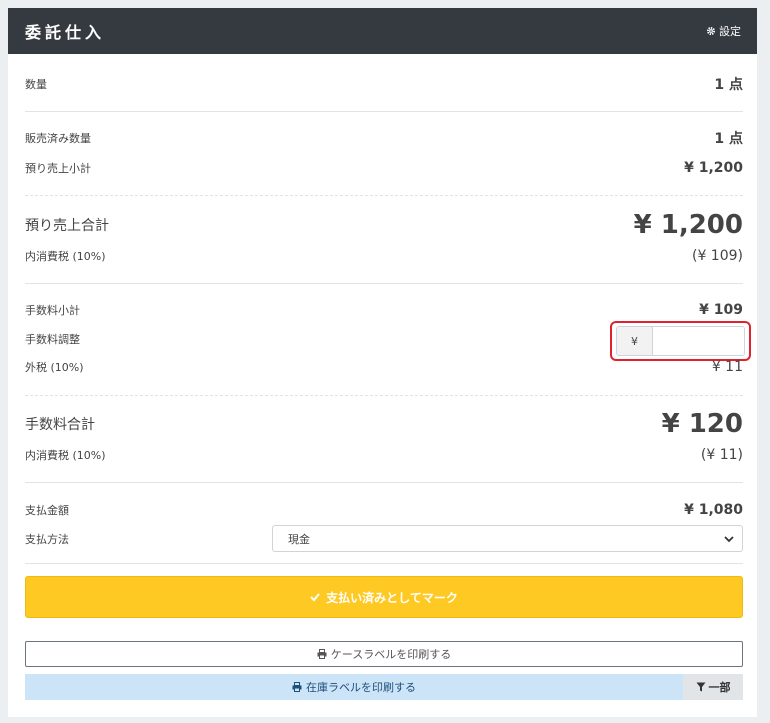 This screenshot has height=723, width=770. What do you see at coordinates (361, 687) in the screenshot?
I see `print-stock-label-text: 在庫ラベルを印刷する` at bounding box center [361, 687].